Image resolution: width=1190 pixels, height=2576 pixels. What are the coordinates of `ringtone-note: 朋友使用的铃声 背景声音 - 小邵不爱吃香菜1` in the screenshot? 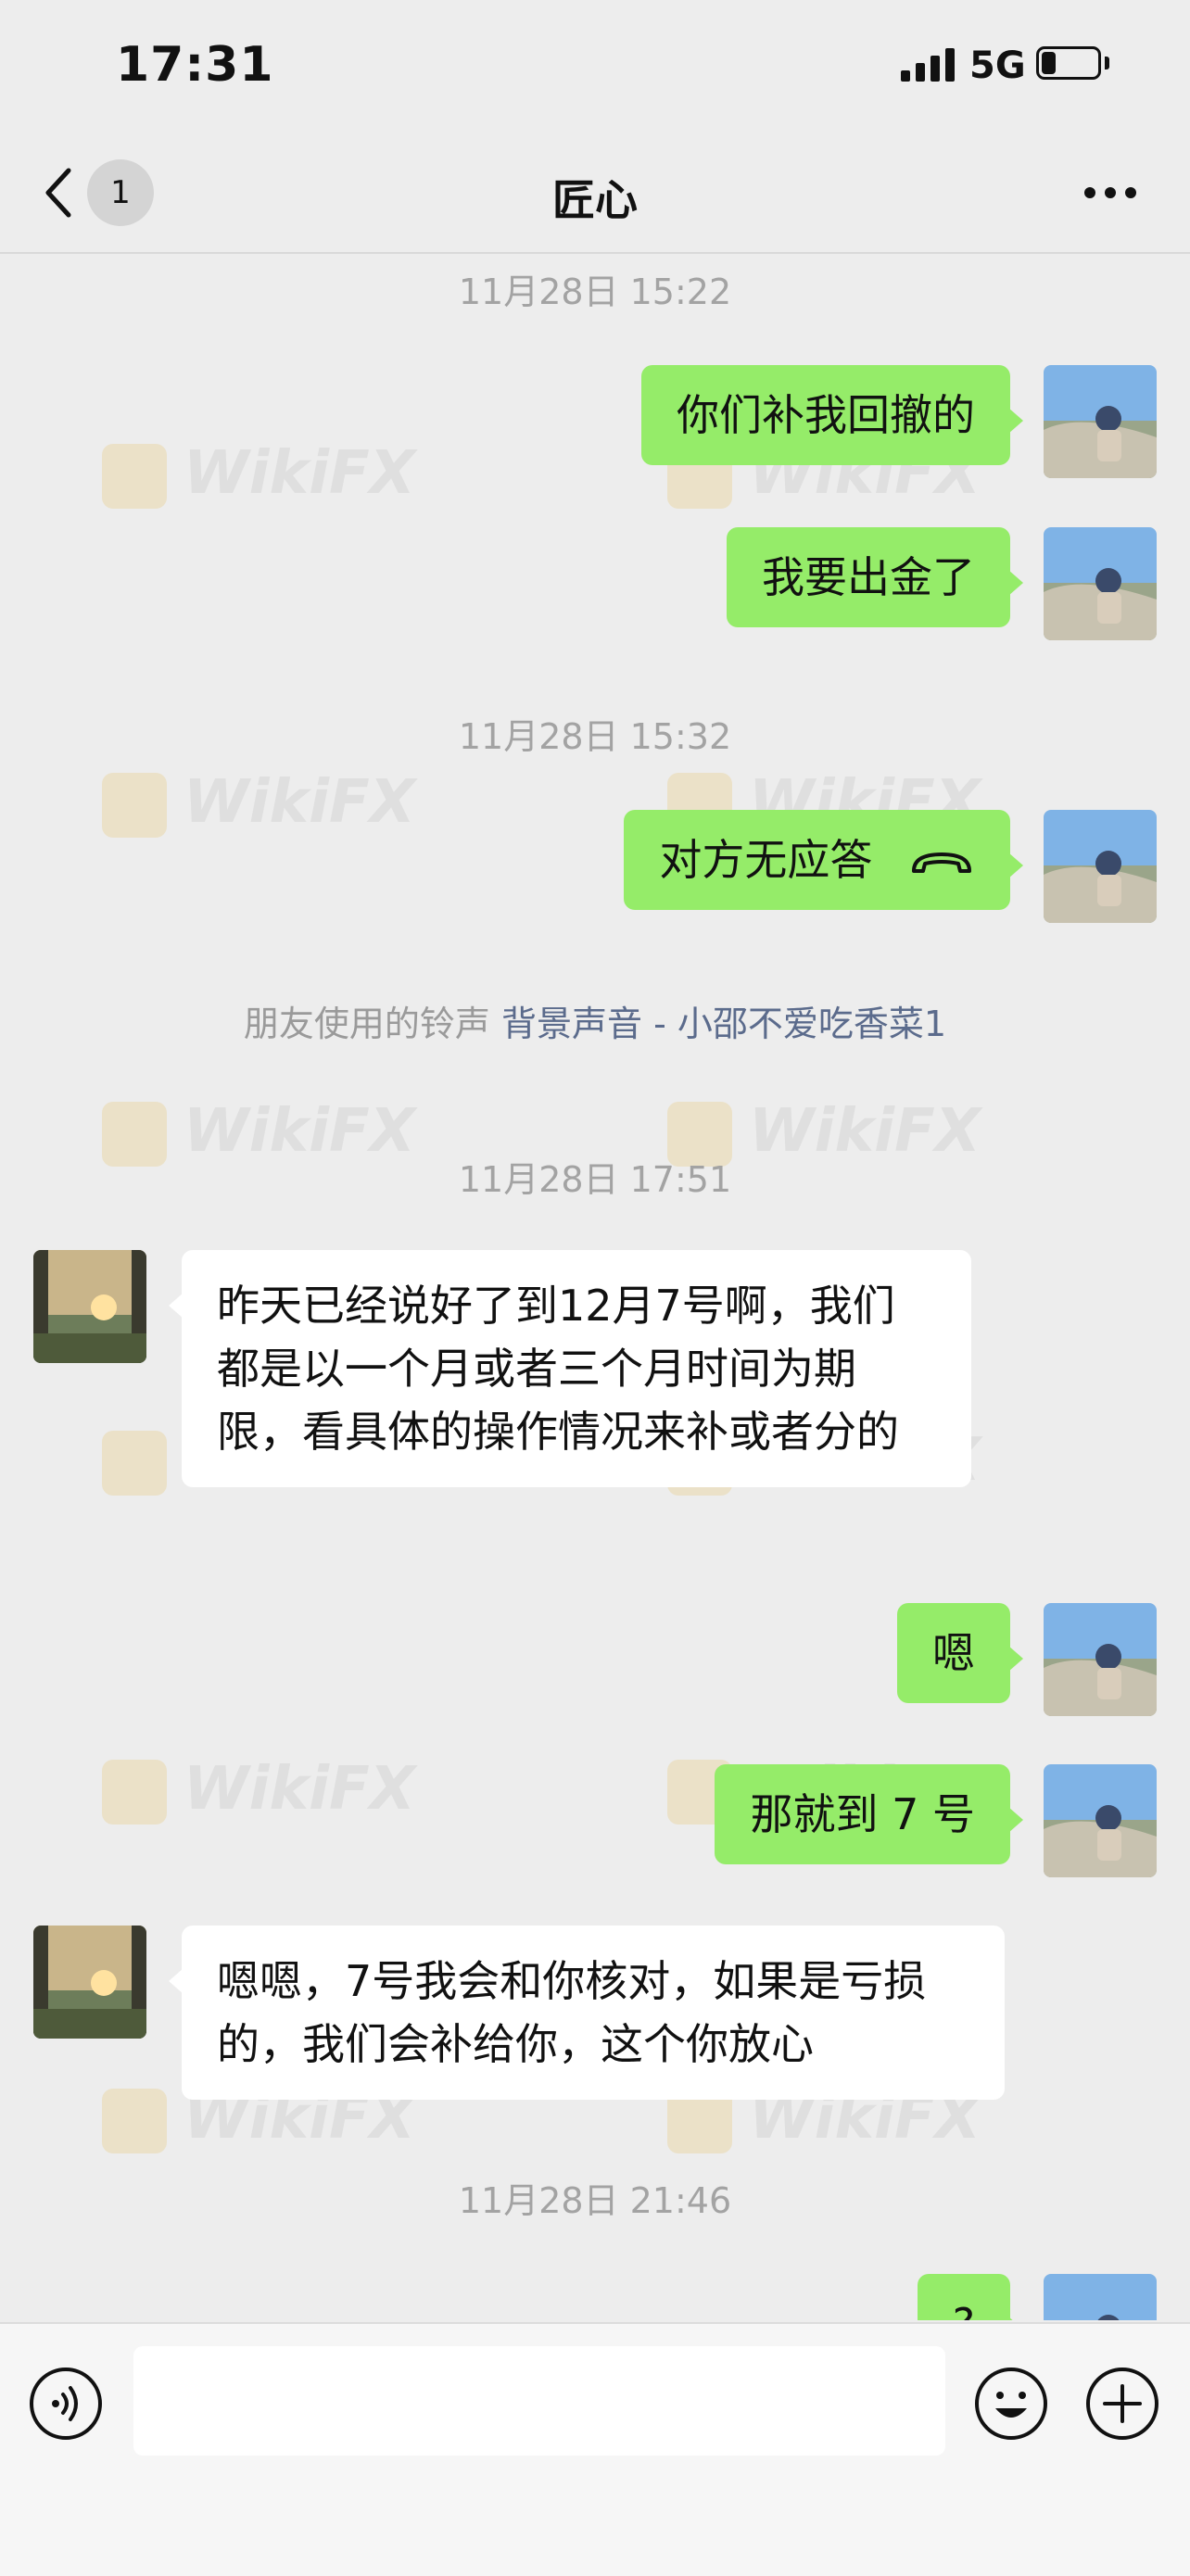 It's located at (595, 1020).